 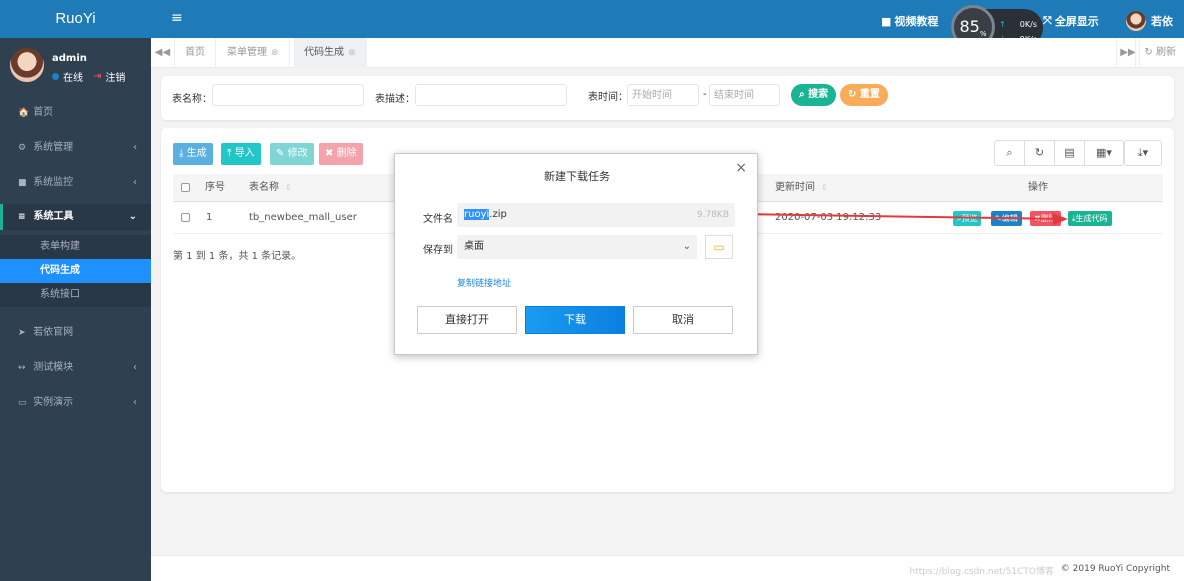 I want to click on saveto-value: 桌面, so click(x=474, y=246).